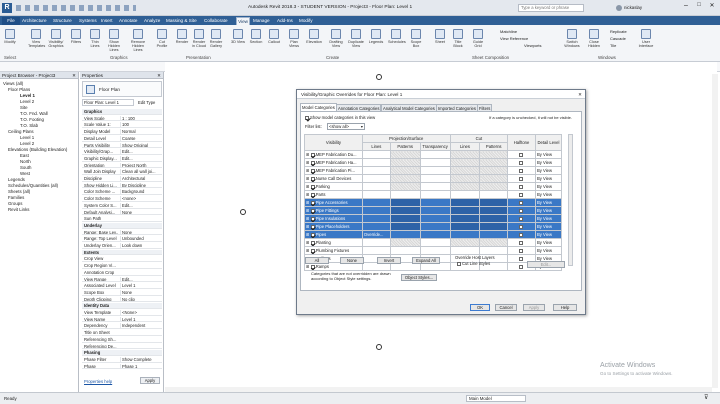 This screenshot has height=404, width=720. What do you see at coordinates (533, 45) in the screenshot?
I see `viewports-button: Viewports` at bounding box center [533, 45].